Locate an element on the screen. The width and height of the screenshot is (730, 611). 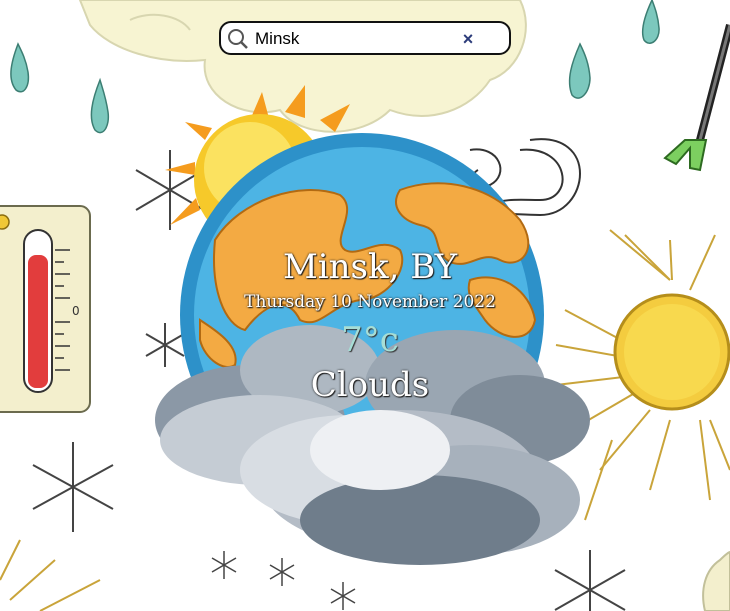
date-label: Thursday 10 November 2022 is located at coordinates (370, 302).